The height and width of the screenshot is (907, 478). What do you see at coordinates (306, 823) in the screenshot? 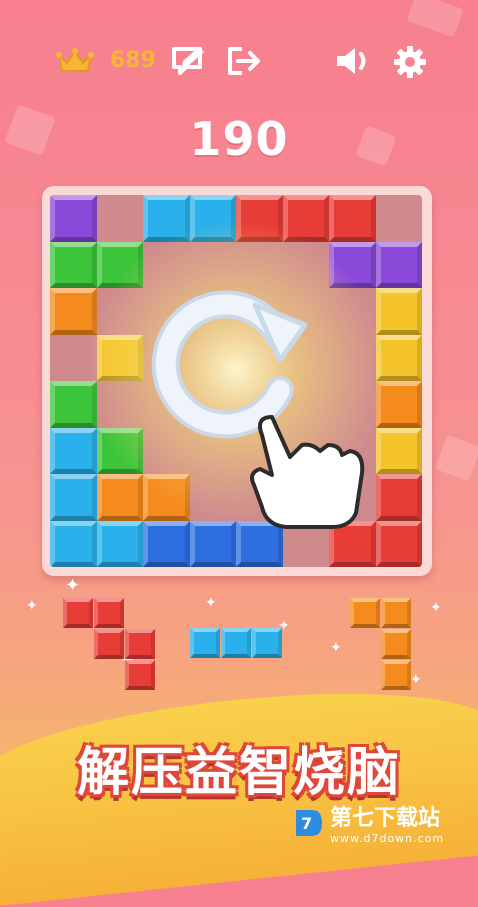
I see `svg-text: 7` at bounding box center [306, 823].